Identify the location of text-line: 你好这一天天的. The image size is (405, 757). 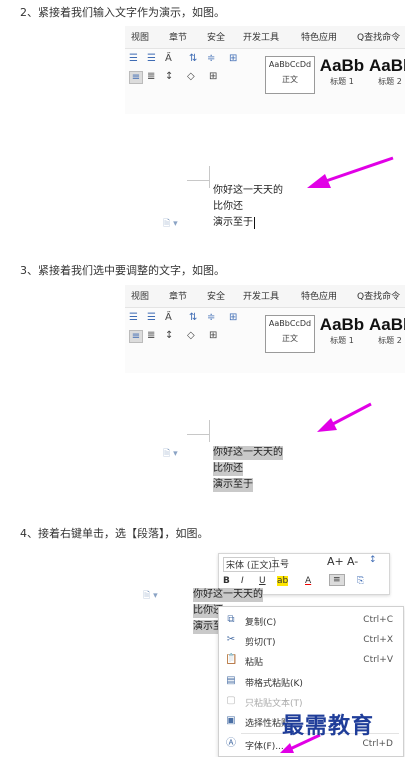
(248, 191).